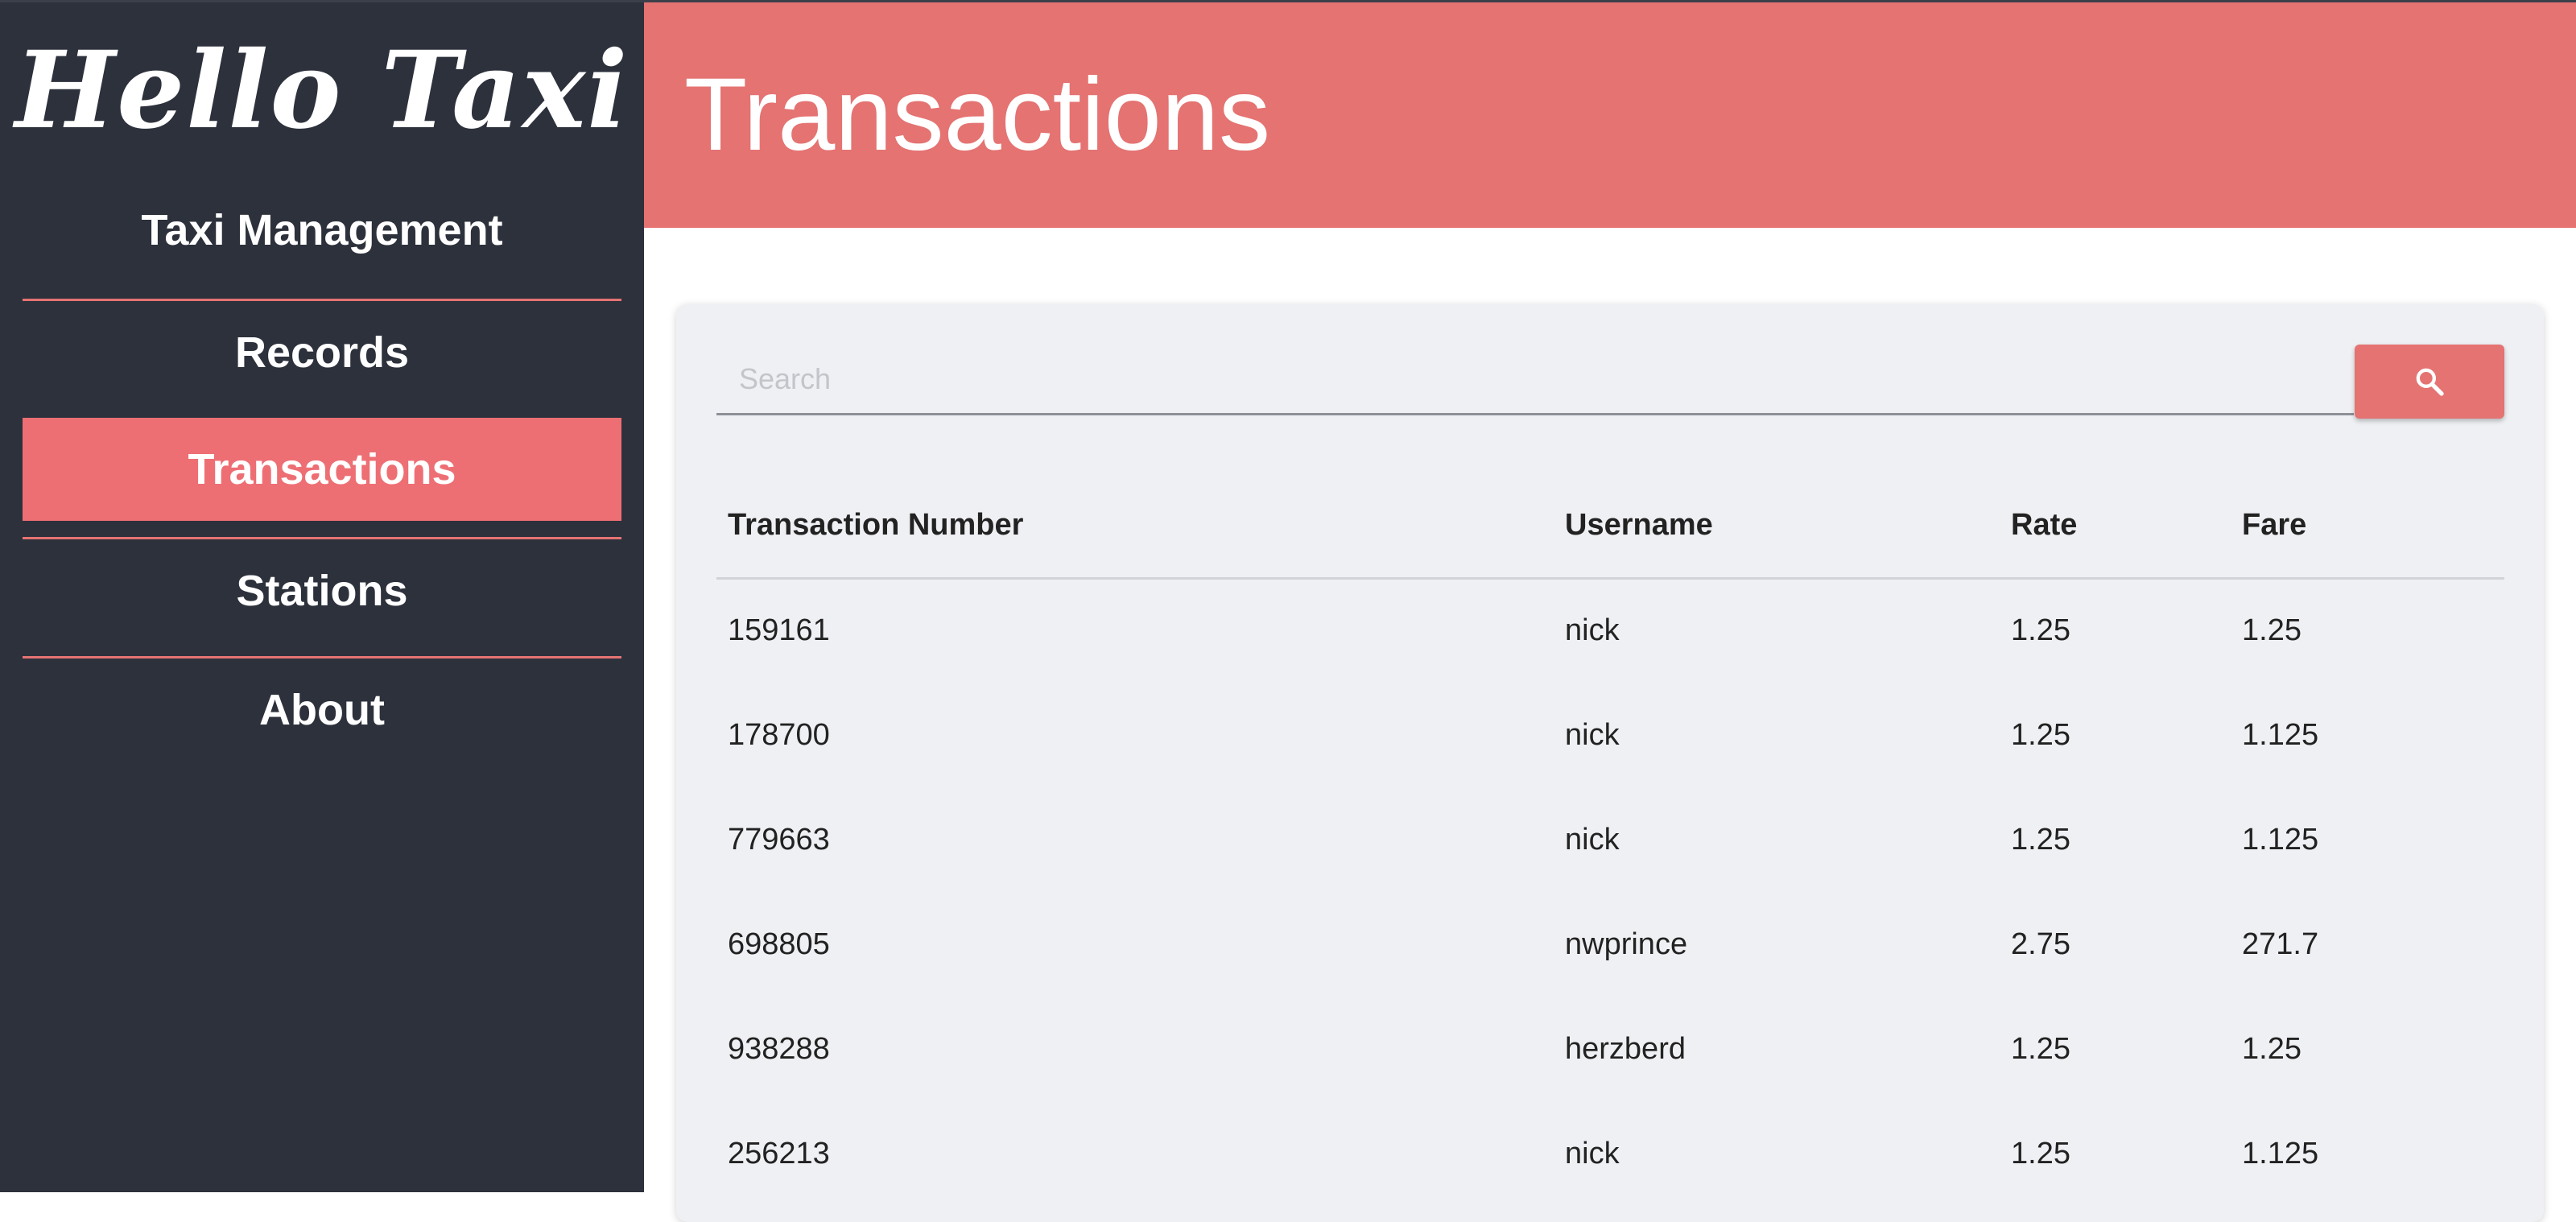 This screenshot has width=2576, height=1222. I want to click on search-icon, so click(2430, 382).